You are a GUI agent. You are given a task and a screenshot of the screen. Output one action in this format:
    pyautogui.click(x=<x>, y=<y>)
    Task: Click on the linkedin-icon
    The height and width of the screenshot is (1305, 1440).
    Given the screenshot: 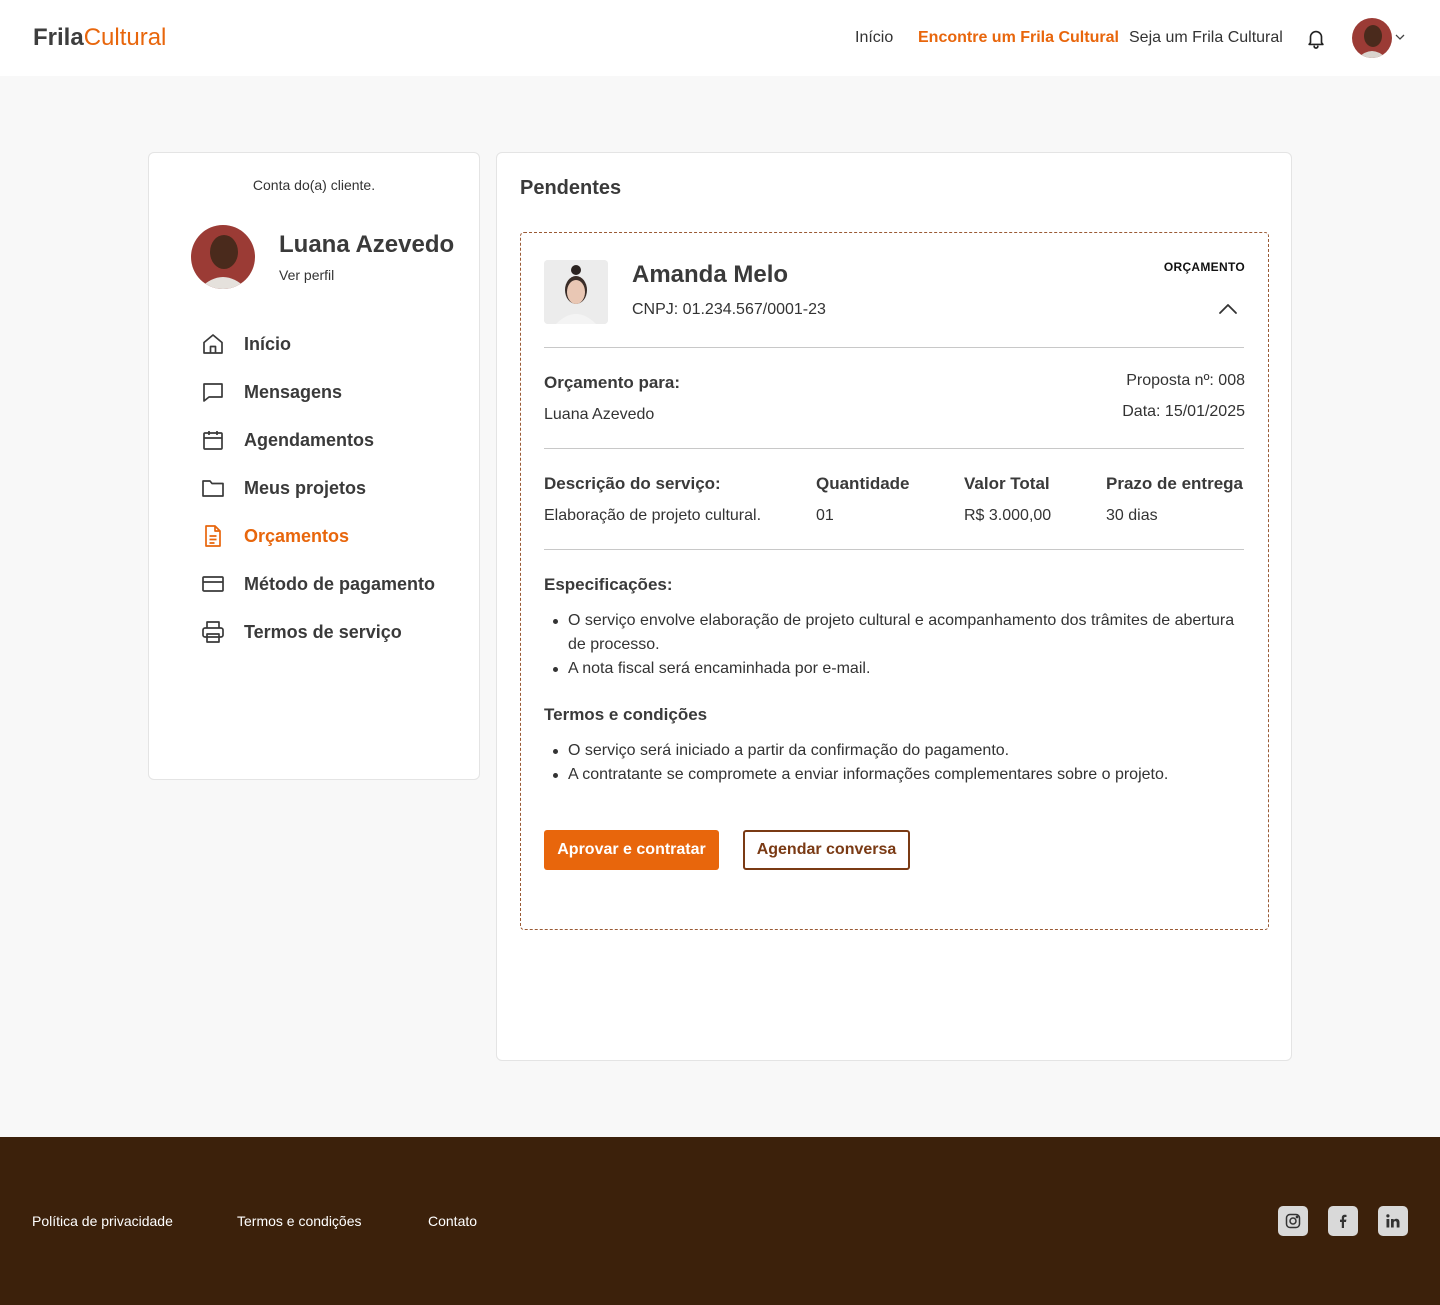 What is the action you would take?
    pyautogui.click(x=1393, y=1221)
    